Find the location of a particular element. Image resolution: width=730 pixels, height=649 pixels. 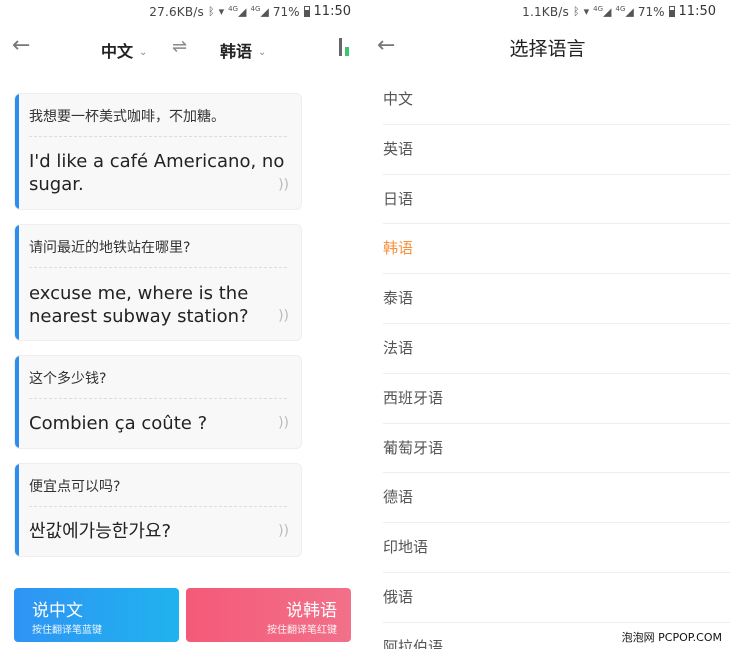

speak-korean-hint: 按住翻译笔红键 is located at coordinates (302, 630).